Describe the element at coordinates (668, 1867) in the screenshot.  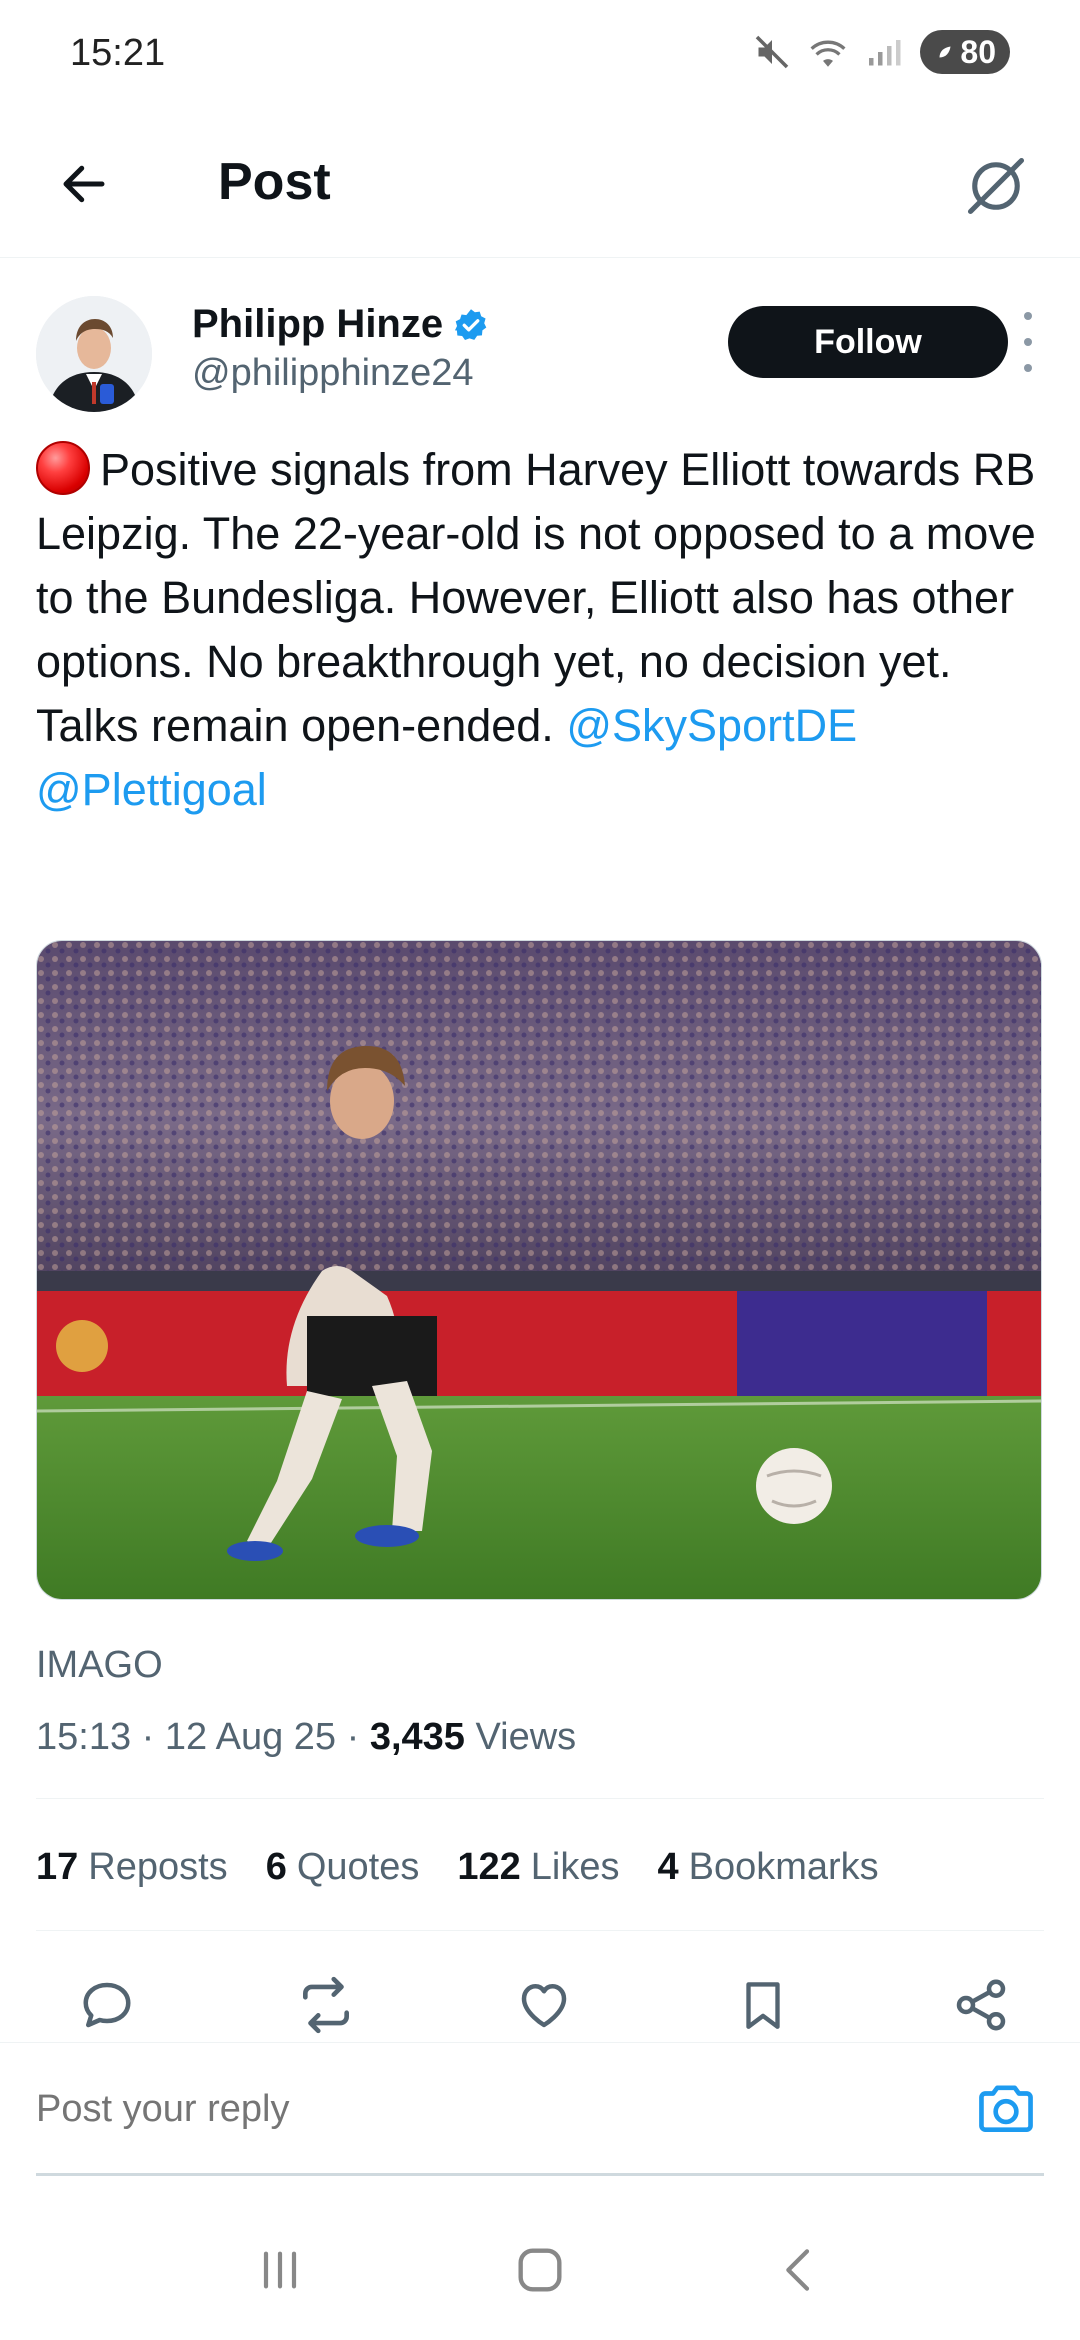
I see `bookmarks-count: 4` at that location.